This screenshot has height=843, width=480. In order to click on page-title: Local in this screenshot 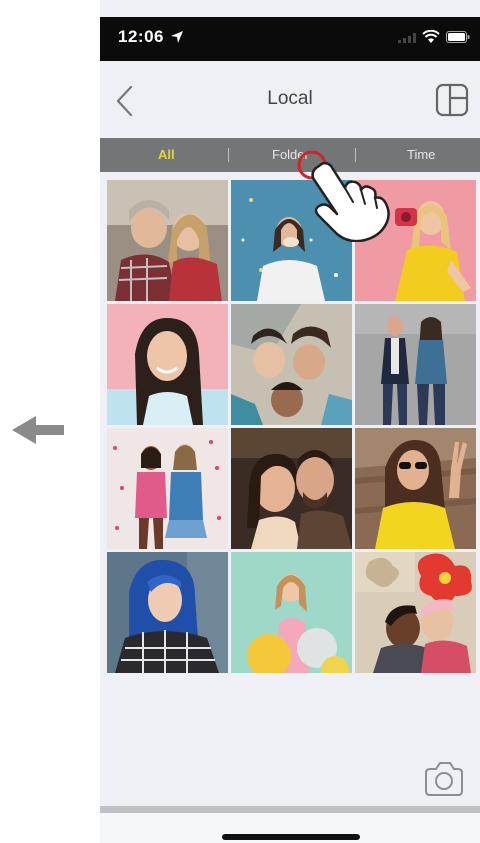, I will do `click(290, 98)`.